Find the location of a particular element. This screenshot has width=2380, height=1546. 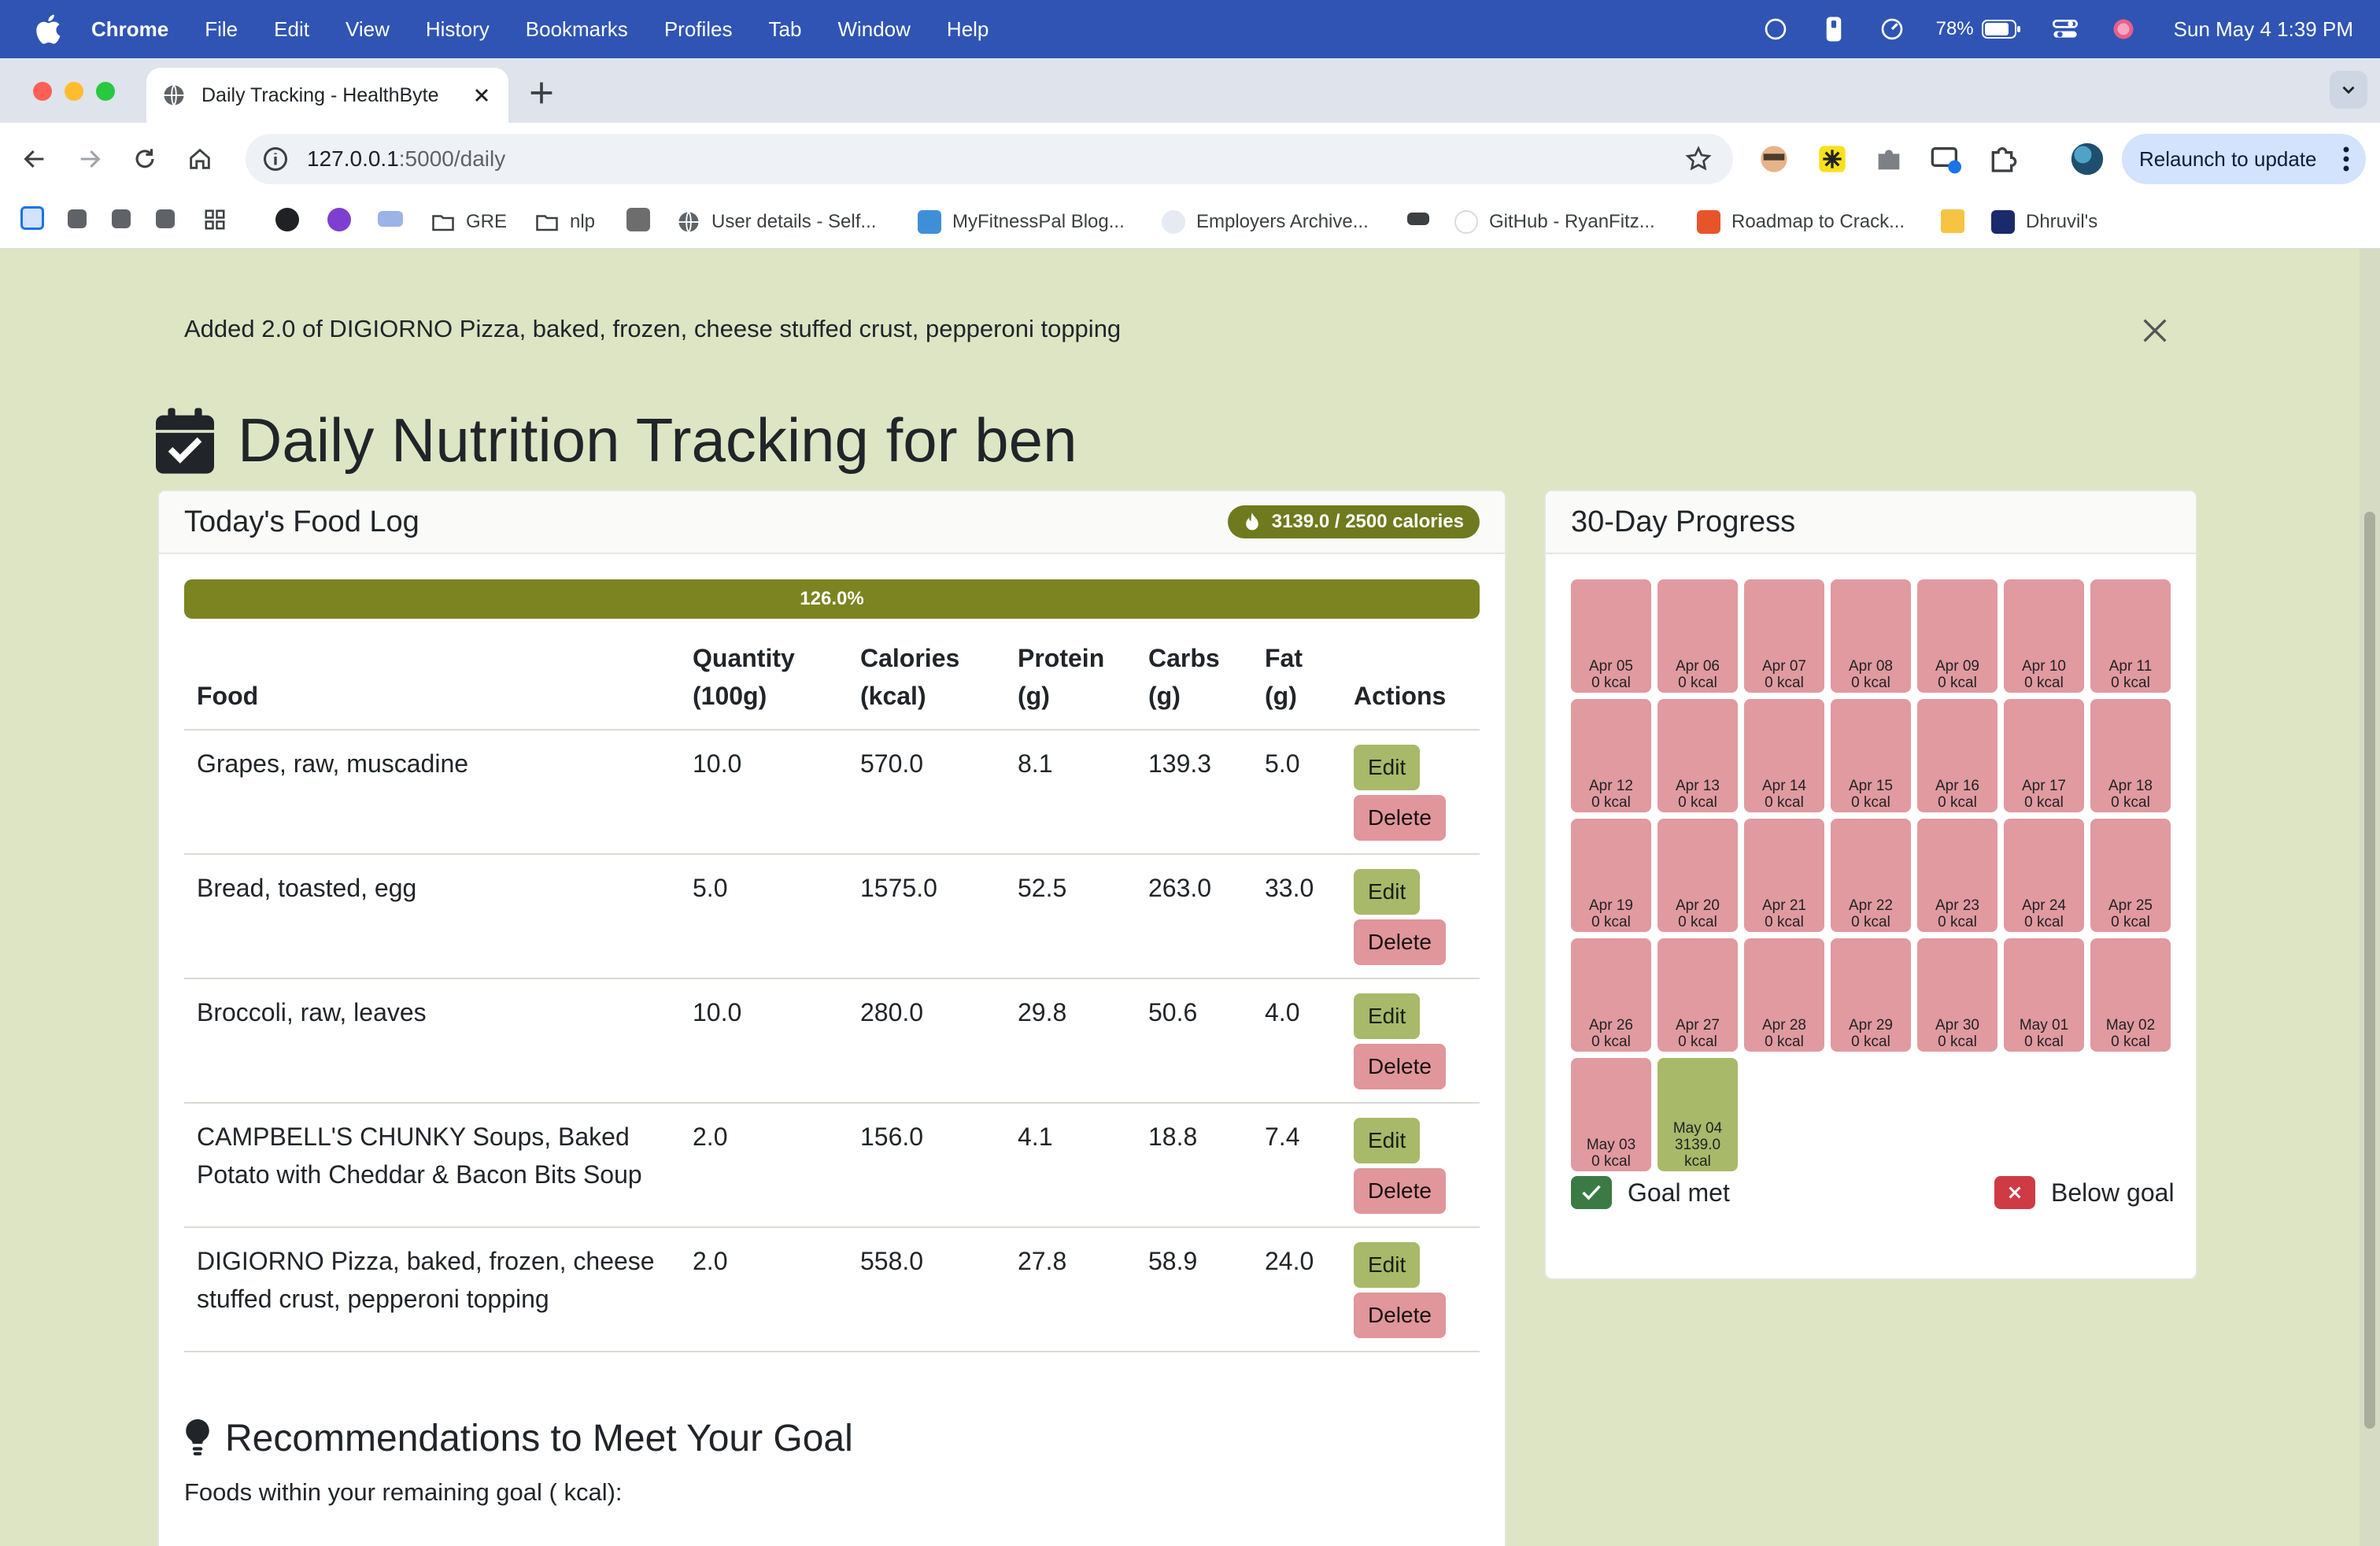

day-cell: Apr 16 0 kcal is located at coordinates (1957, 755).